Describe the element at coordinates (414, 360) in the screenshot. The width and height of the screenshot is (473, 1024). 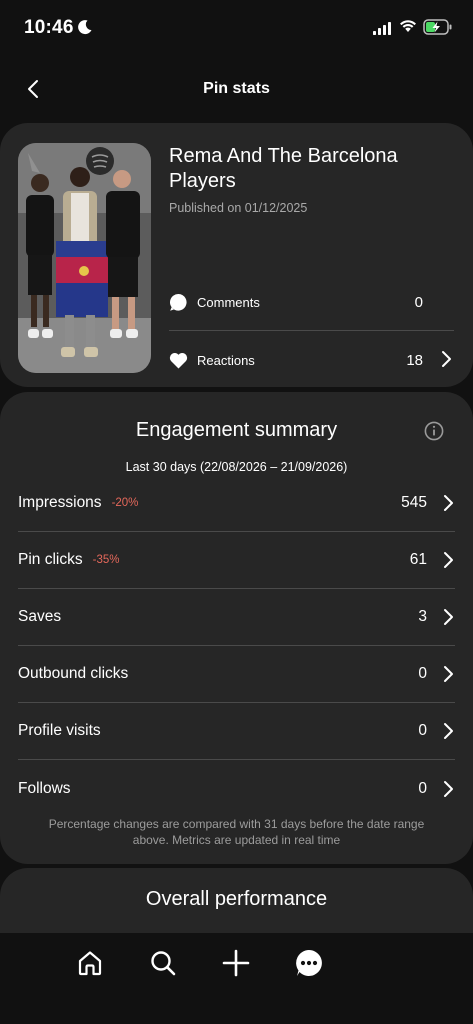
I see `reactions-value: 18` at that location.